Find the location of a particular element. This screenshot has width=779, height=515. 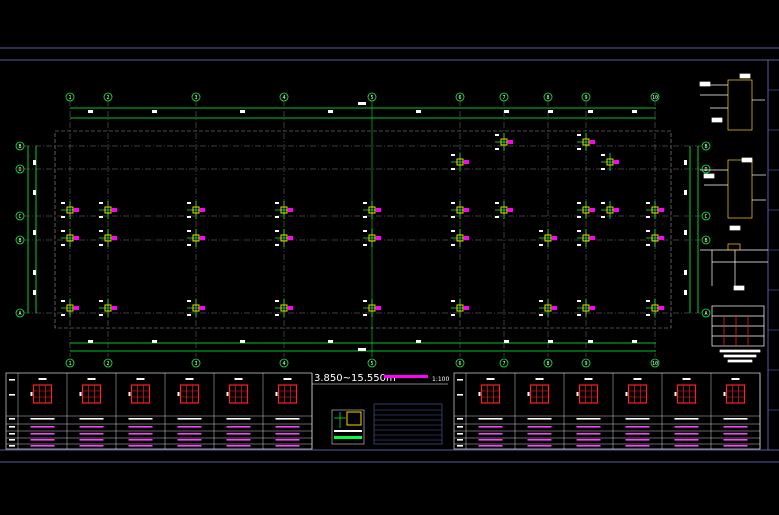

title-block-strip is located at coordinates (773, 250).